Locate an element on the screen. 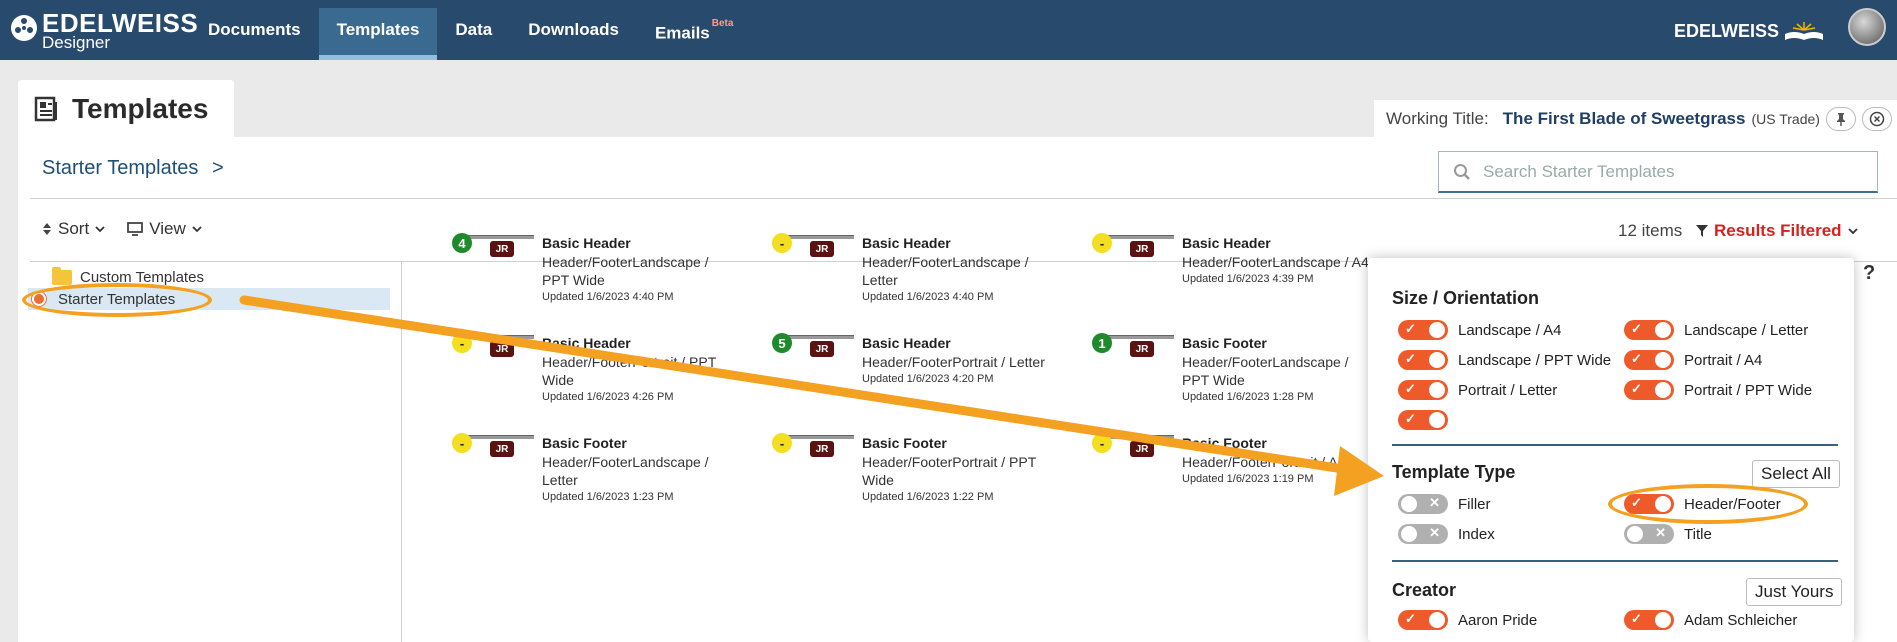 The height and width of the screenshot is (642, 1897). toggle-adam-schleicher: ✓ Adam Schleicher is located at coordinates (1710, 620).